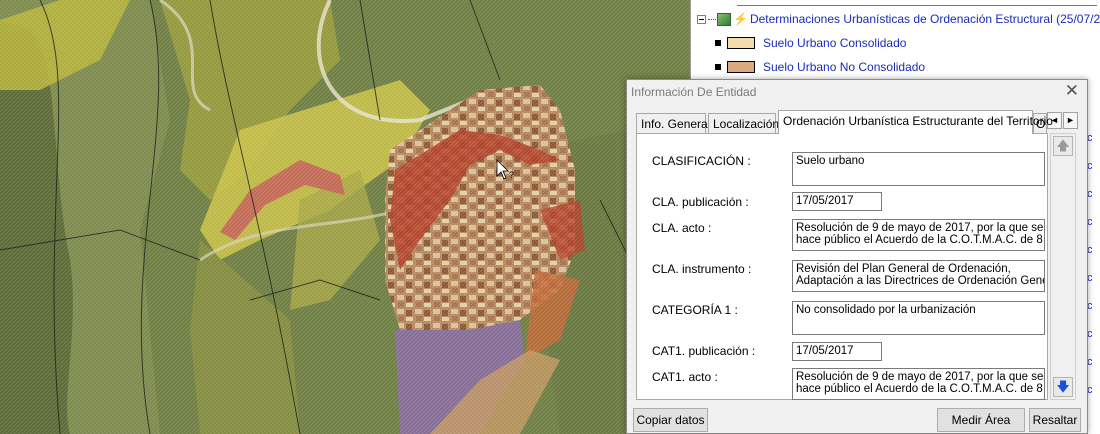 This screenshot has width=1100, height=434. What do you see at coordinates (702, 269) in the screenshot?
I see `field-label: CLA. instrumento :` at bounding box center [702, 269].